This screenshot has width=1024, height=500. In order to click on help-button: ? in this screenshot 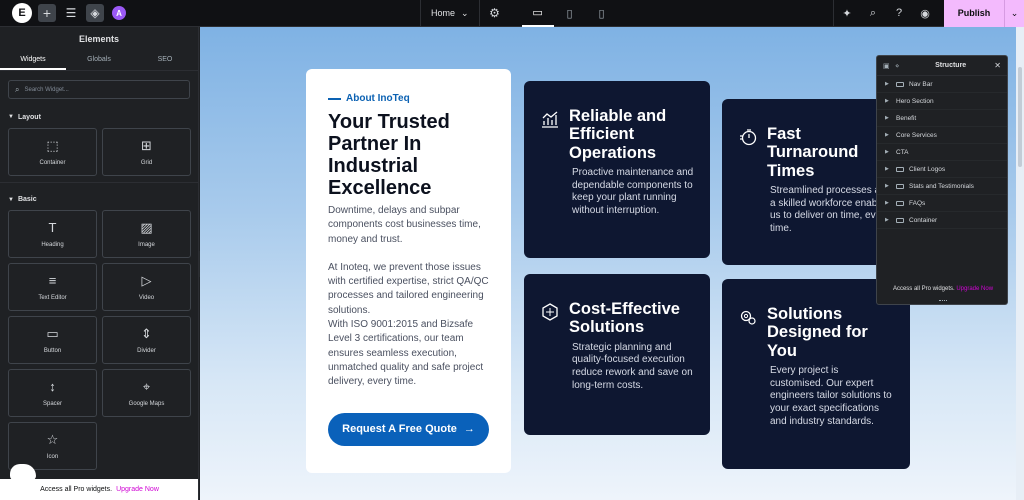, I will do `click(899, 13)`.